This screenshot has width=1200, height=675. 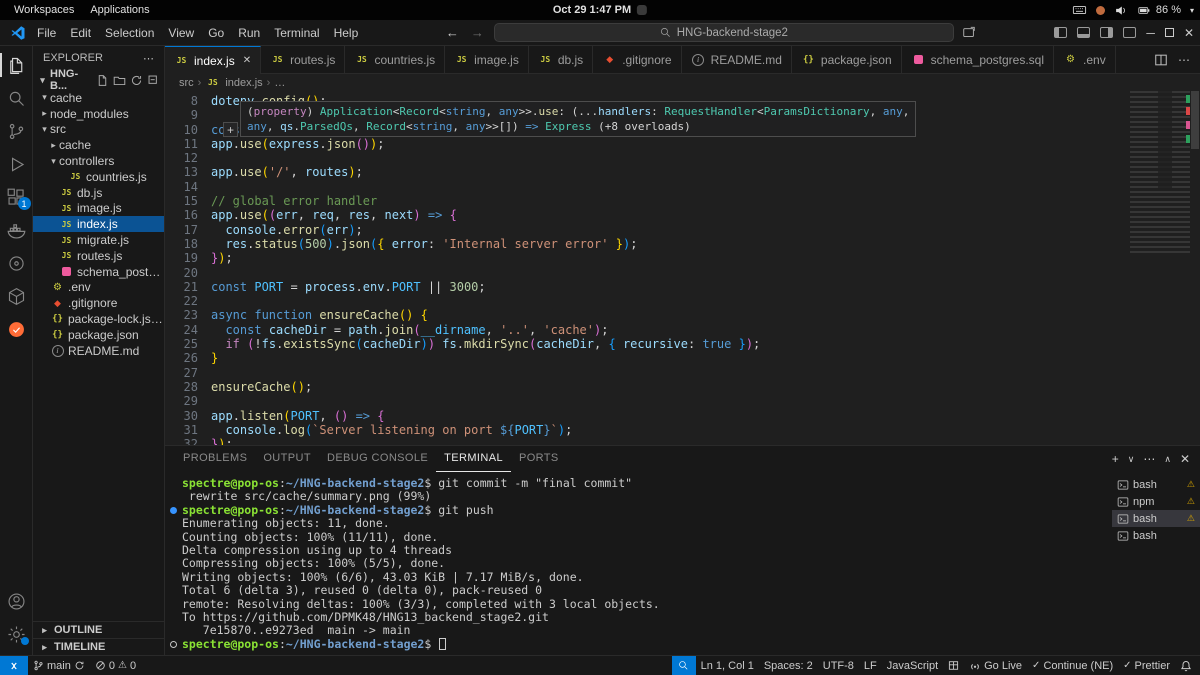 What do you see at coordinates (1156, 501) in the screenshot?
I see `terminal-session-npm-1: npm ⚠` at bounding box center [1156, 501].